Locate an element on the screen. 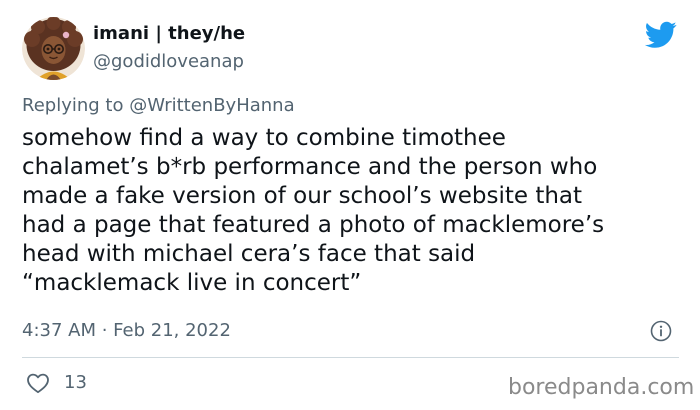 This screenshot has width=700, height=410. timestamp-link: 4:37 AM · Feb 21, 2022 is located at coordinates (126, 330).